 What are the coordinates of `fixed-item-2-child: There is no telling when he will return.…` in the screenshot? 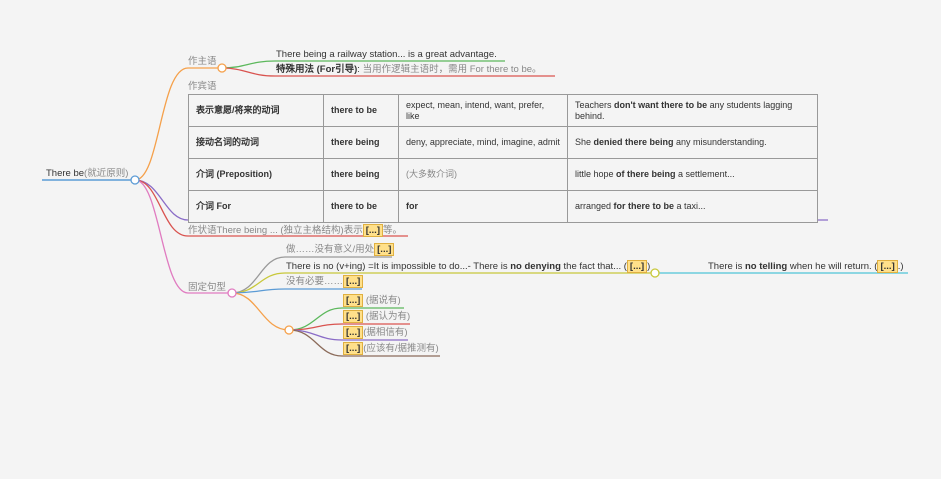 It's located at (806, 266).